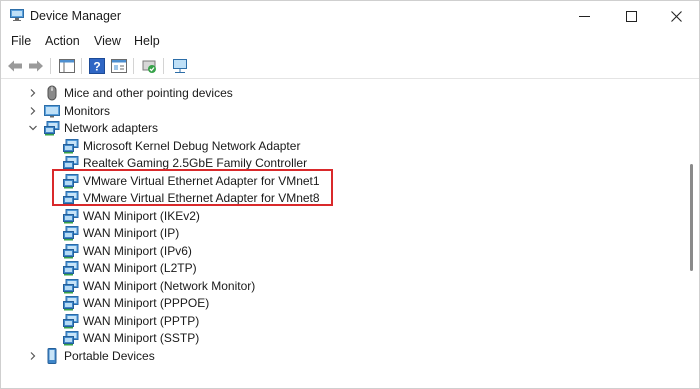 Image resolution: width=700 pixels, height=389 pixels. Describe the element at coordinates (146, 303) in the screenshot. I see `tree-item-label: WAN Miniport (PPPOE)` at that location.